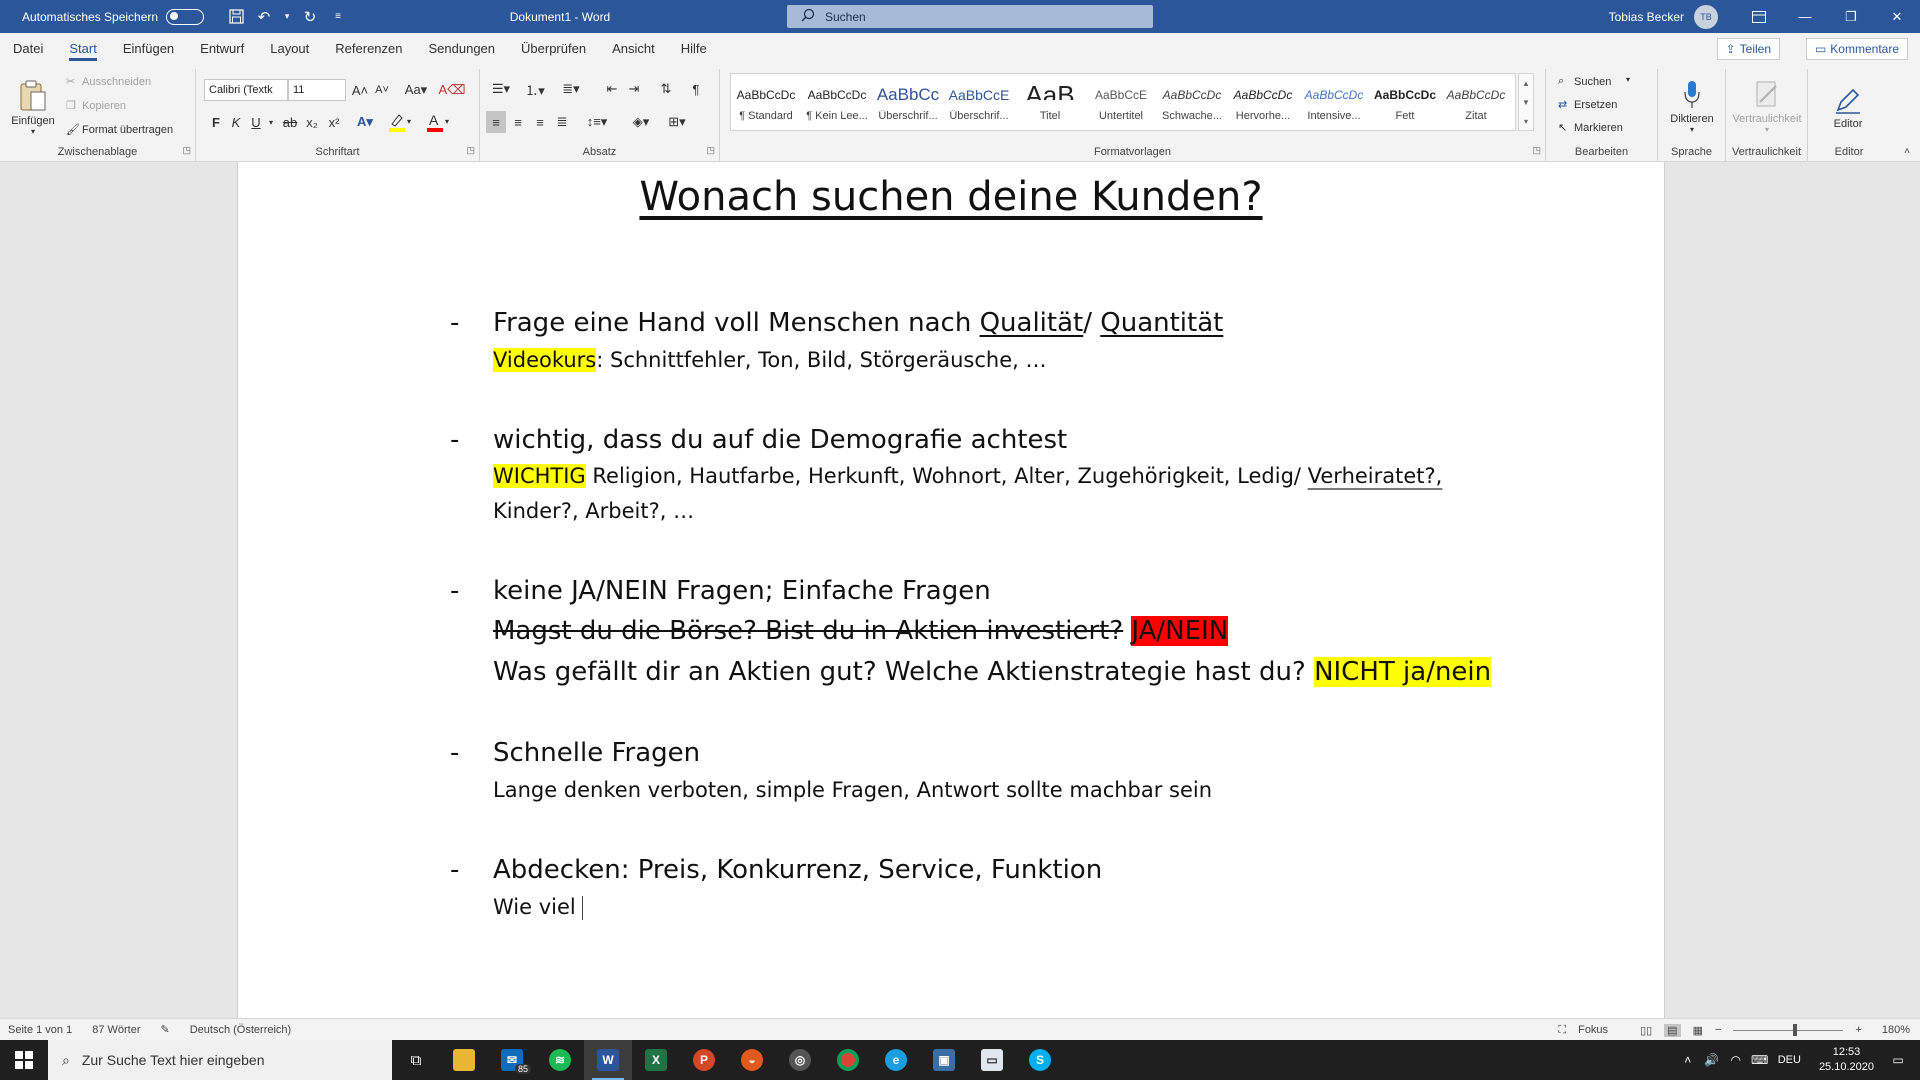 This screenshot has height=1080, width=1920. Describe the element at coordinates (271, 122) in the screenshot. I see `underline-dropdown-icon: ▾` at that location.